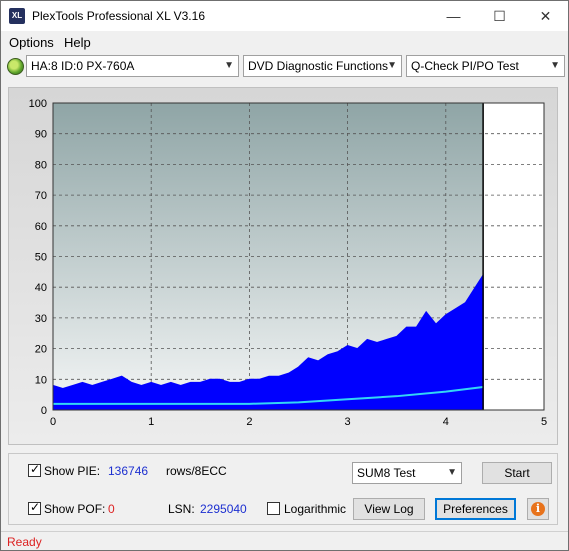 This screenshot has width=569, height=551. I want to click on info-button: i, so click(538, 509).